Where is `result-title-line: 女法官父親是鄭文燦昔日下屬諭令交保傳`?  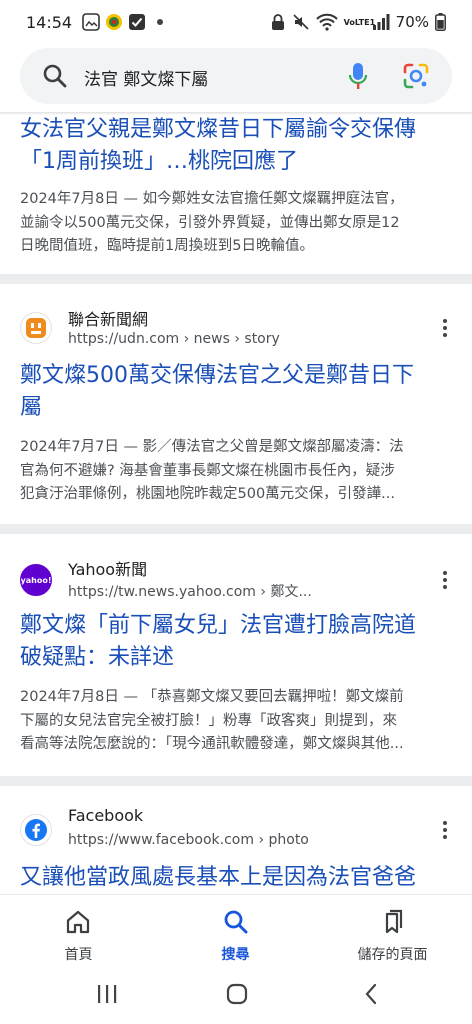 result-title-line: 女法官父親是鄭文燦昔日下屬諭令交保傳 is located at coordinates (218, 129).